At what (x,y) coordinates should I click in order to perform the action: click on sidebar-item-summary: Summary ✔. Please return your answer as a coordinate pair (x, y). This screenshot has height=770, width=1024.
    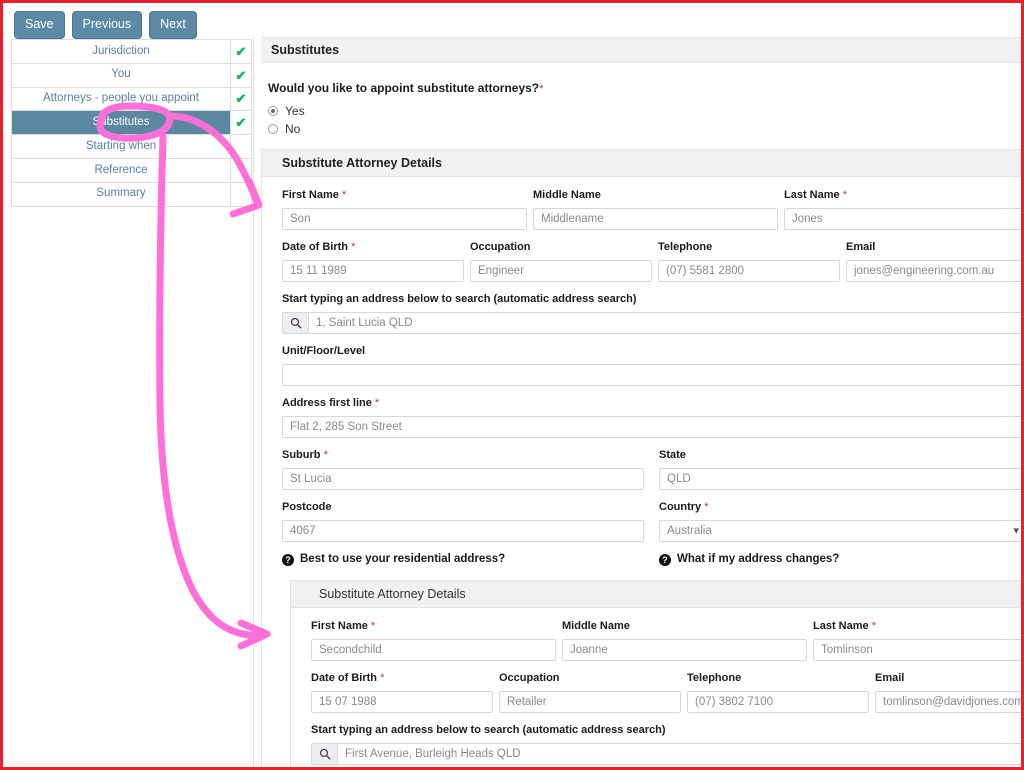
    Looking at the image, I should click on (131, 194).